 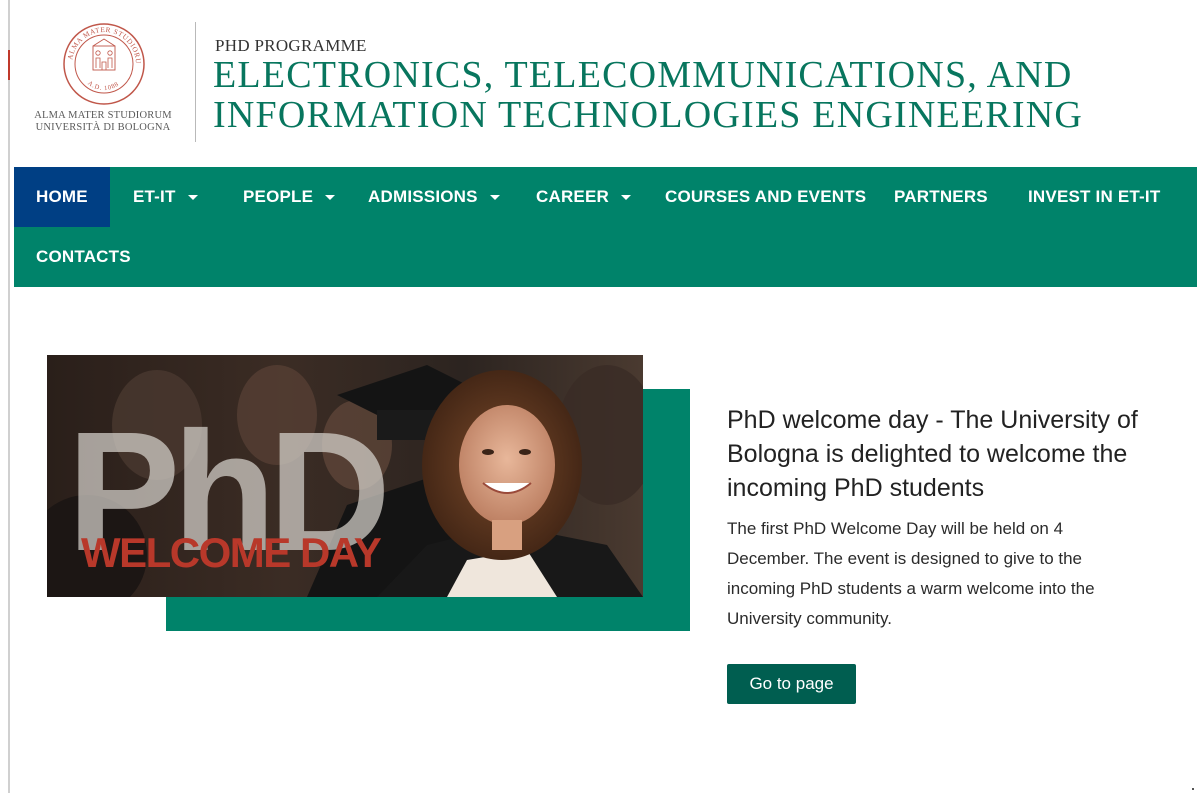 I want to click on nav-item-admissions: ADMISSIONS, so click(x=434, y=197).